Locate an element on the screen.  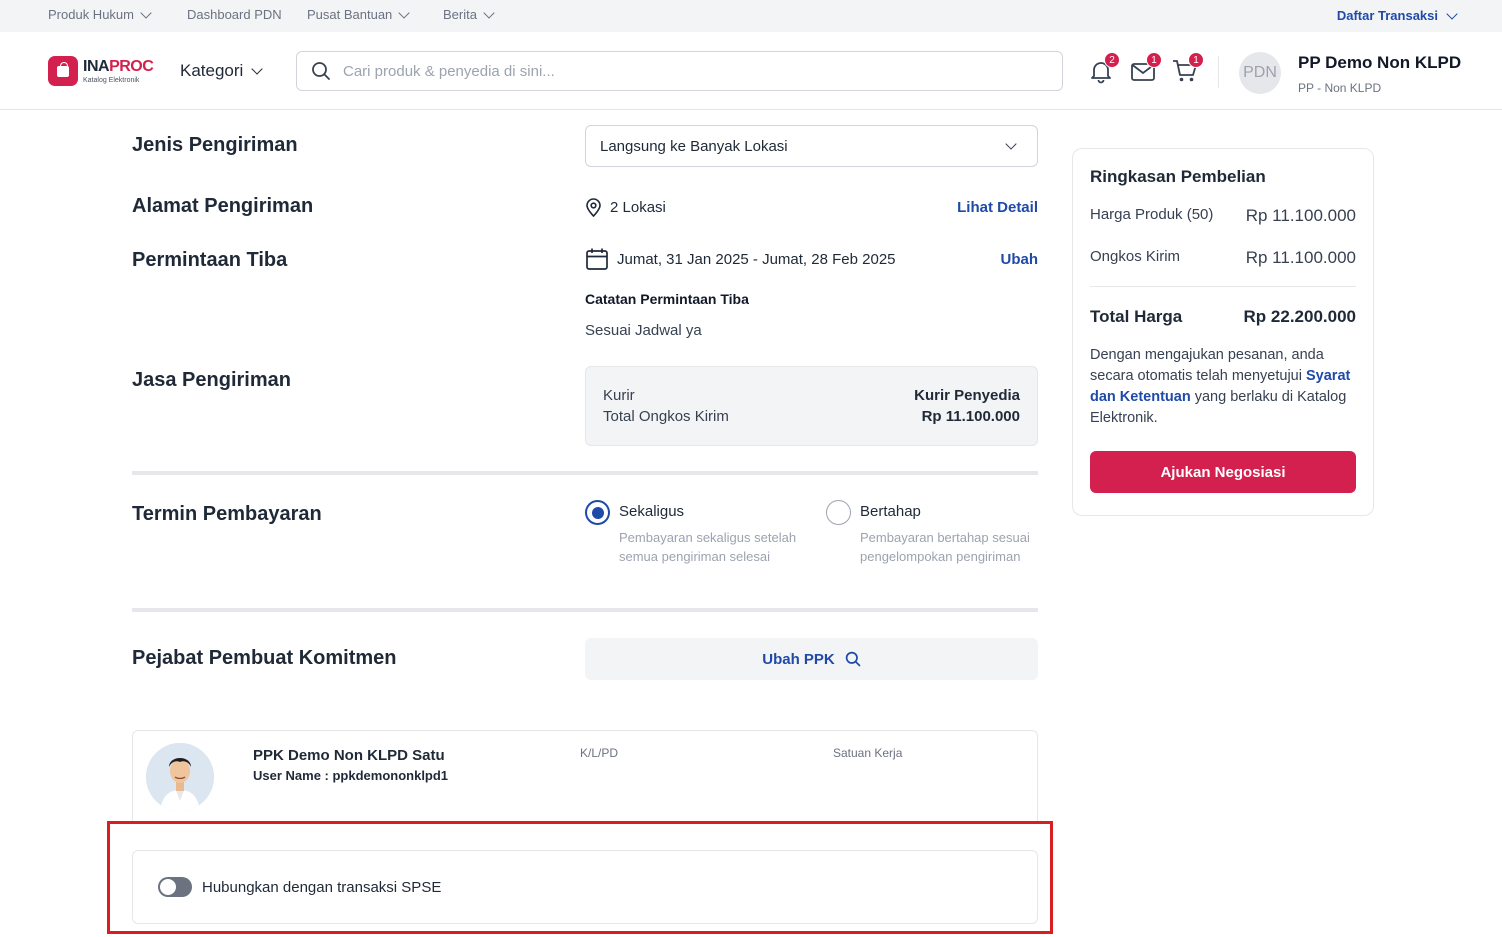
daftar-transaksi-menu: Daftar Transaksi is located at coordinates (1397, 15).